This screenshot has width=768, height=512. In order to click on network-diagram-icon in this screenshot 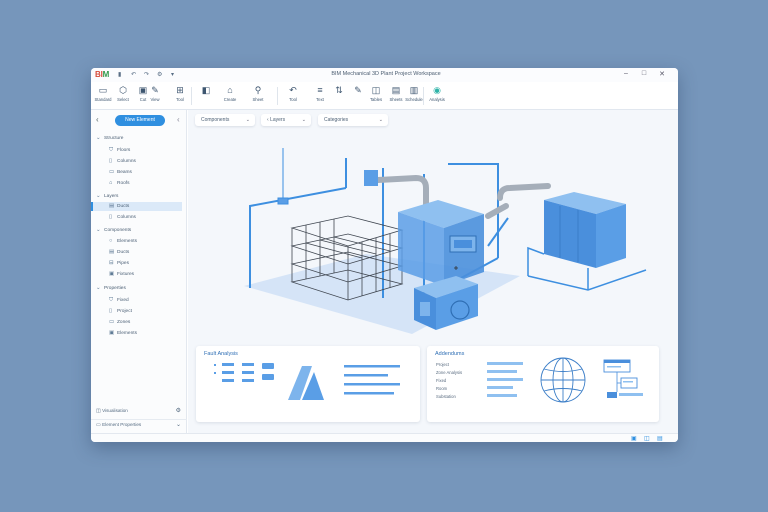, I will do `click(623, 378)`.